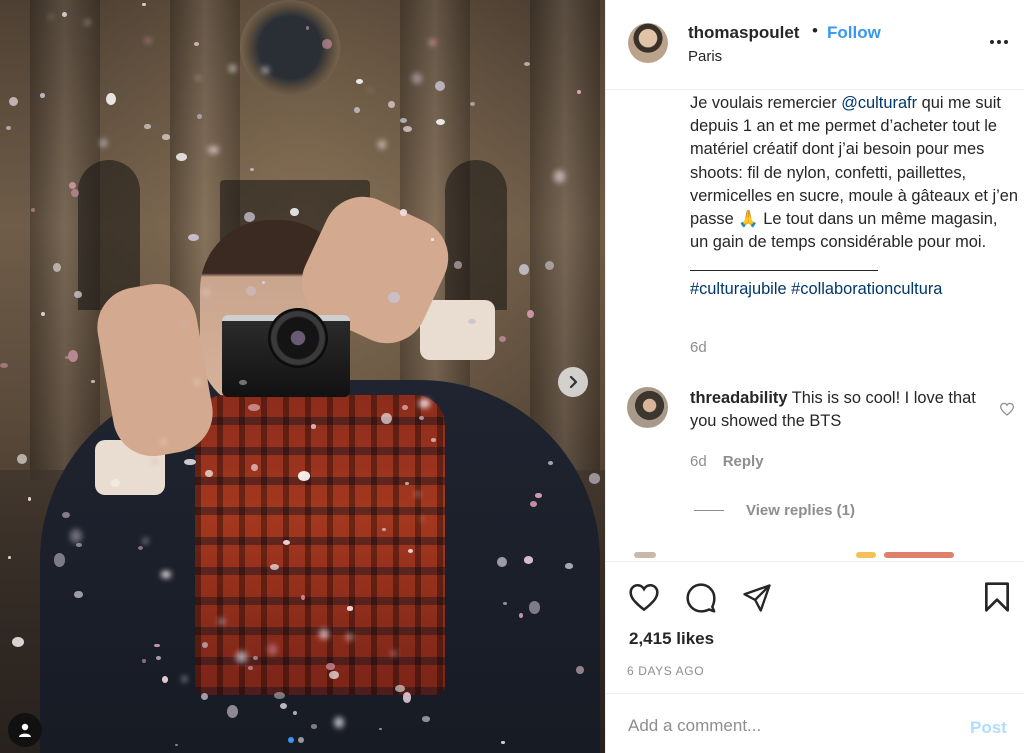 Image resolution: width=1024 pixels, height=753 pixels. I want to click on comment-icon, so click(701, 598).